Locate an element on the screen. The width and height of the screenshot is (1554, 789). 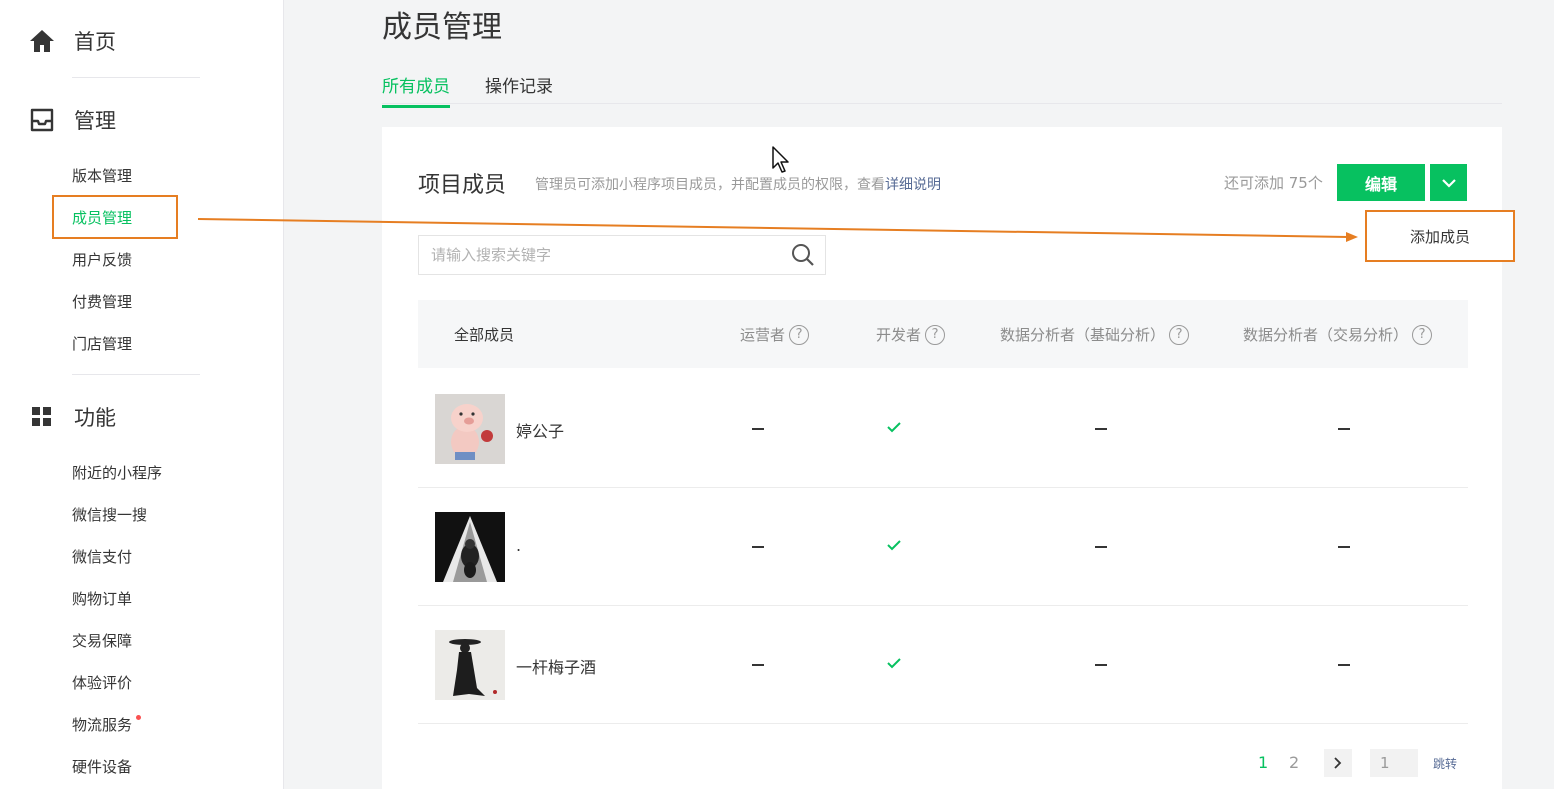
sidebar-item-stores: 门店管理 is located at coordinates (102, 344).